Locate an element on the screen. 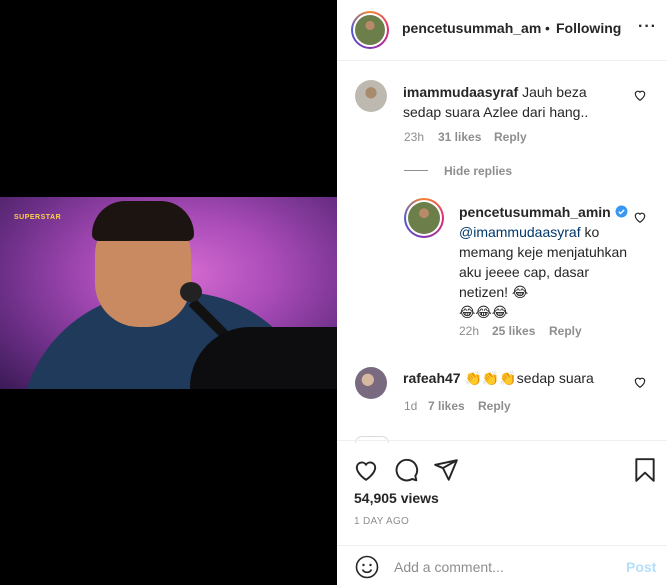  author-avatar is located at coordinates (370, 30).